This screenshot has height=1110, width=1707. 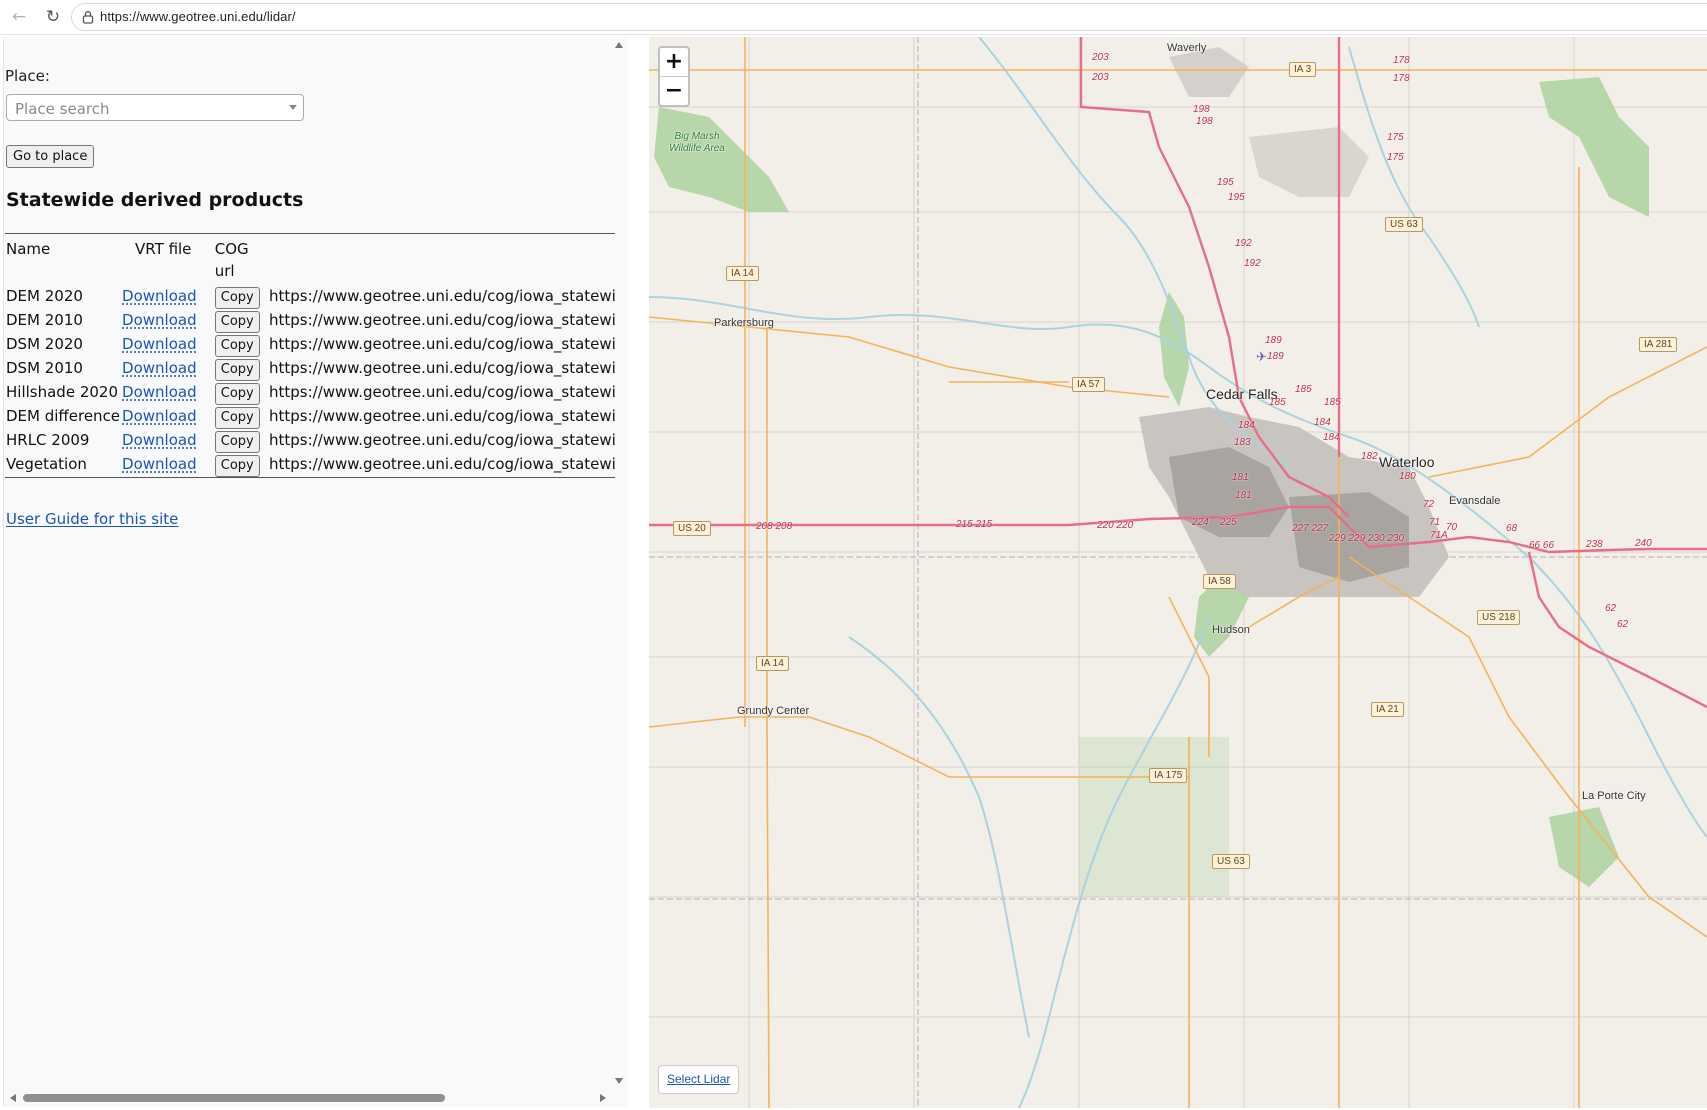 I want to click on scroll-down-arrow-icon, so click(x=619, y=1081).